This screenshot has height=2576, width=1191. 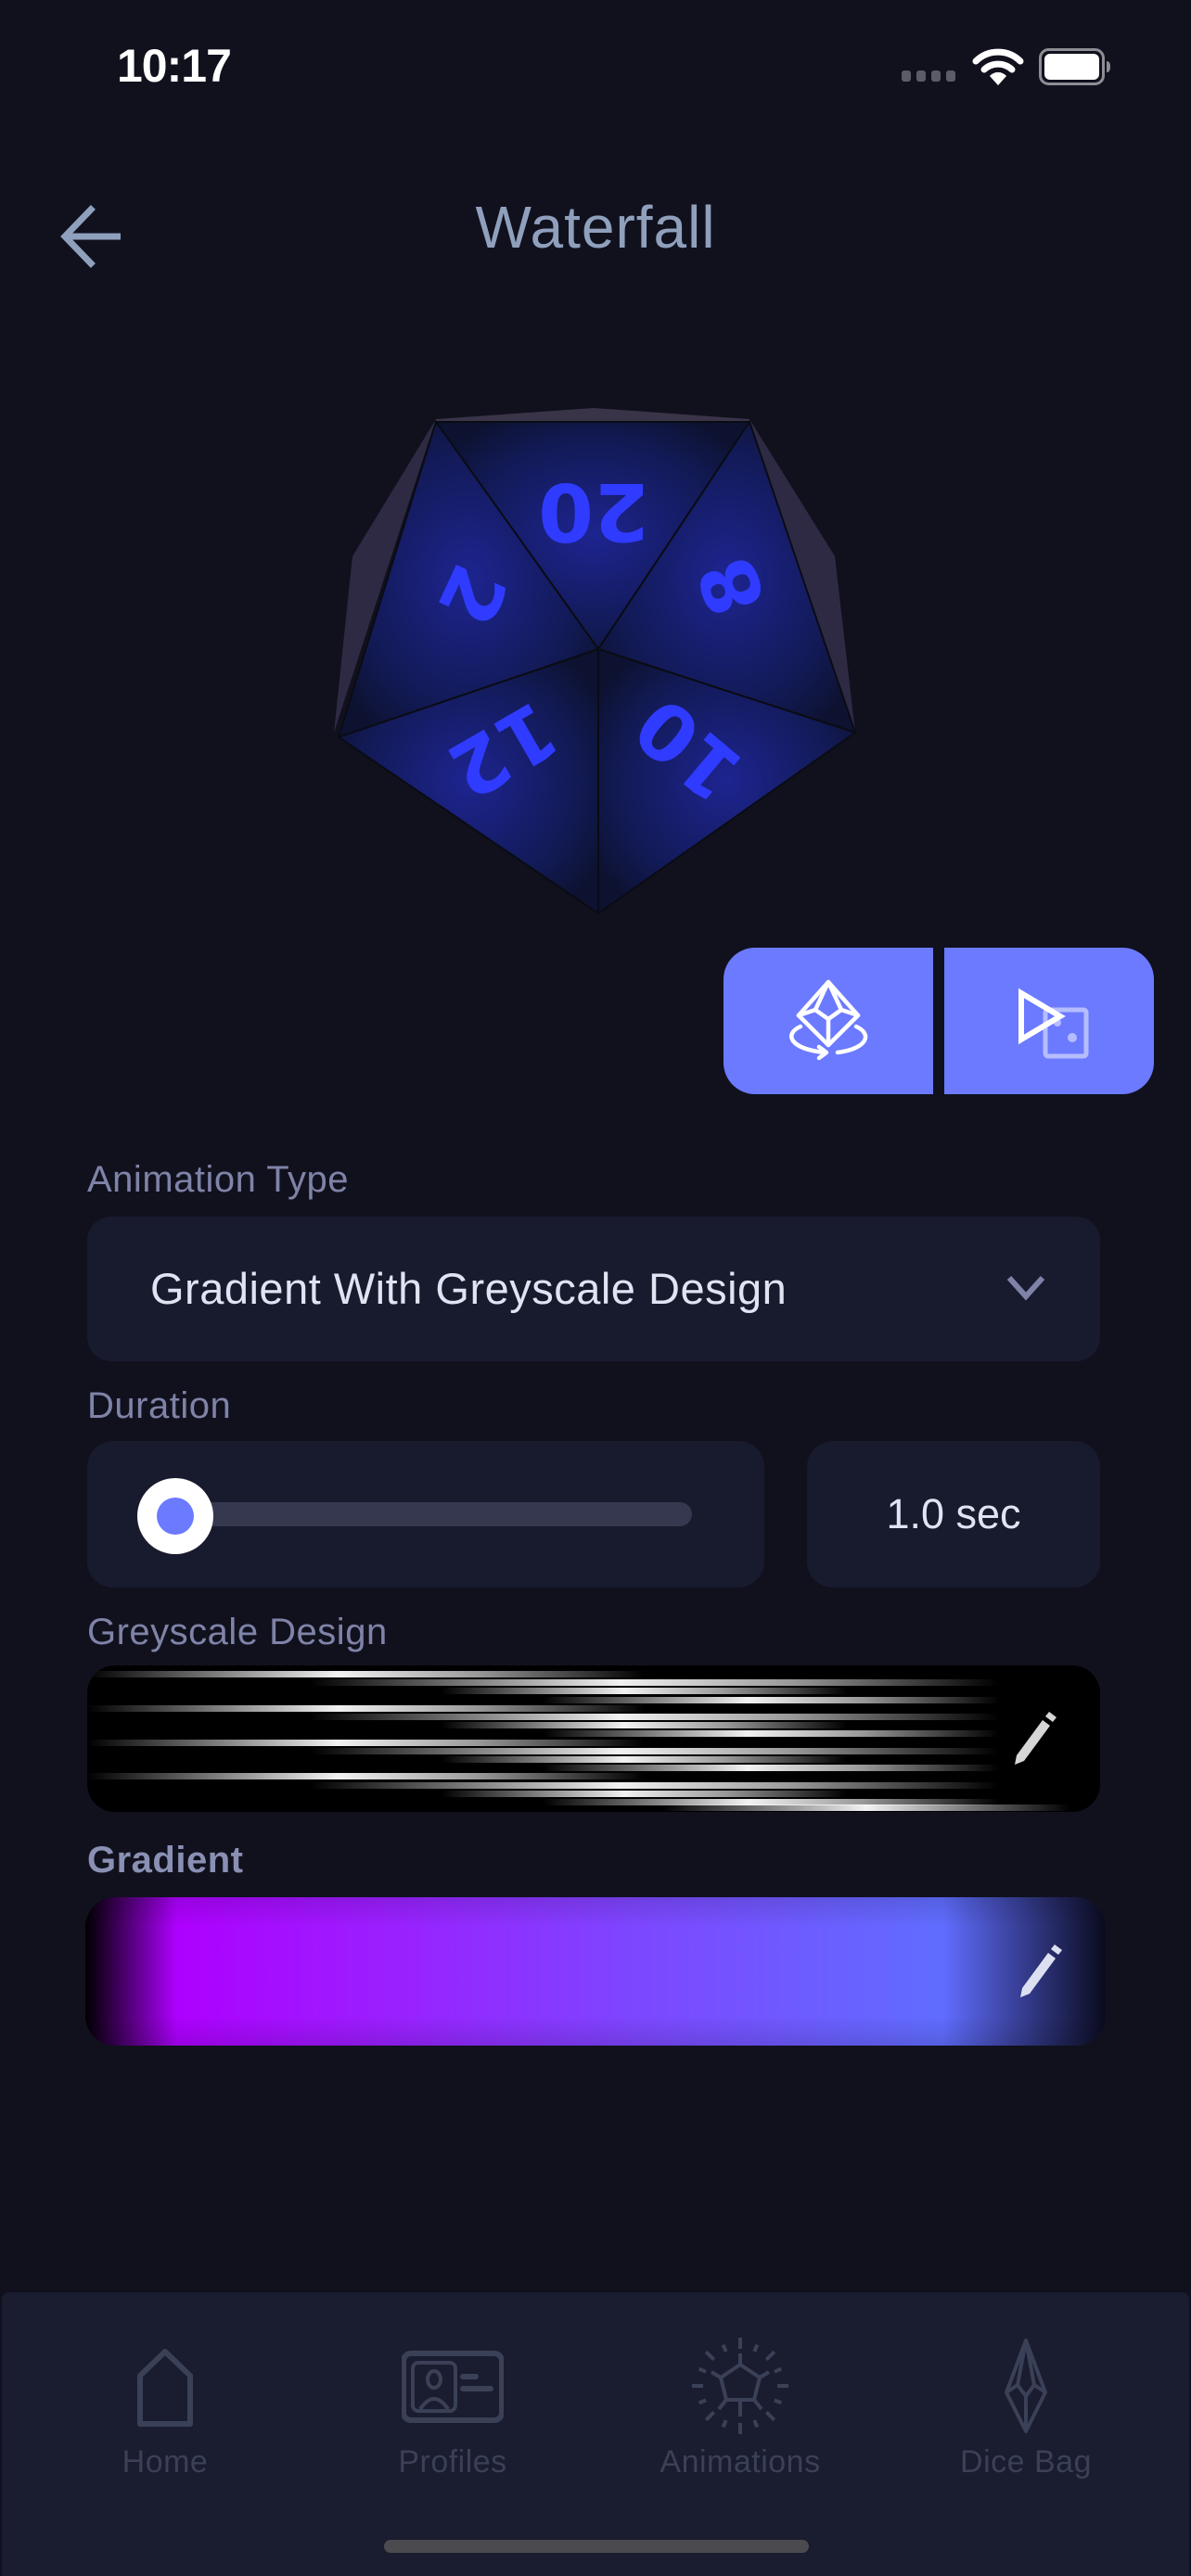 I want to click on greyscale-design-label: Greyscale Design, so click(x=237, y=1632).